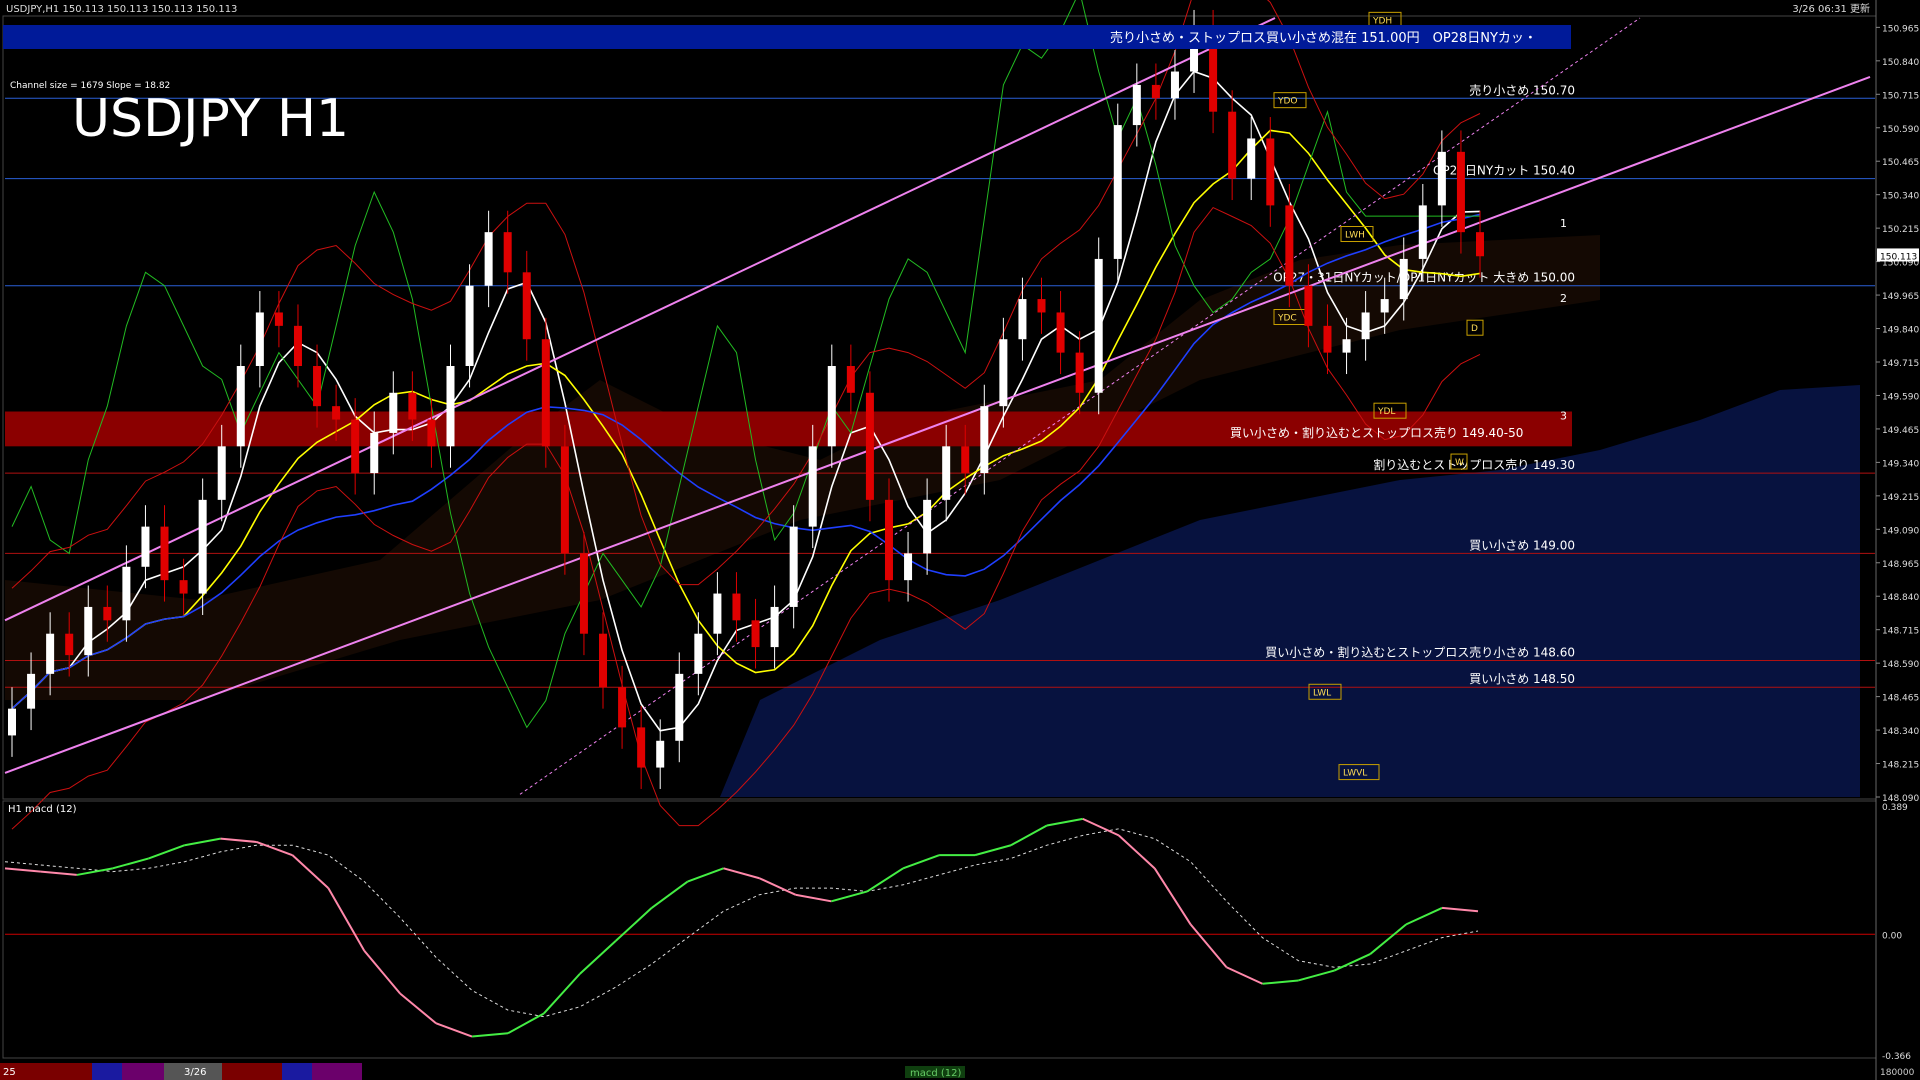 Image resolution: width=1920 pixels, height=1080 pixels. What do you see at coordinates (1382, 21) in the screenshot?
I see `ref-box-label: YDH` at bounding box center [1382, 21].